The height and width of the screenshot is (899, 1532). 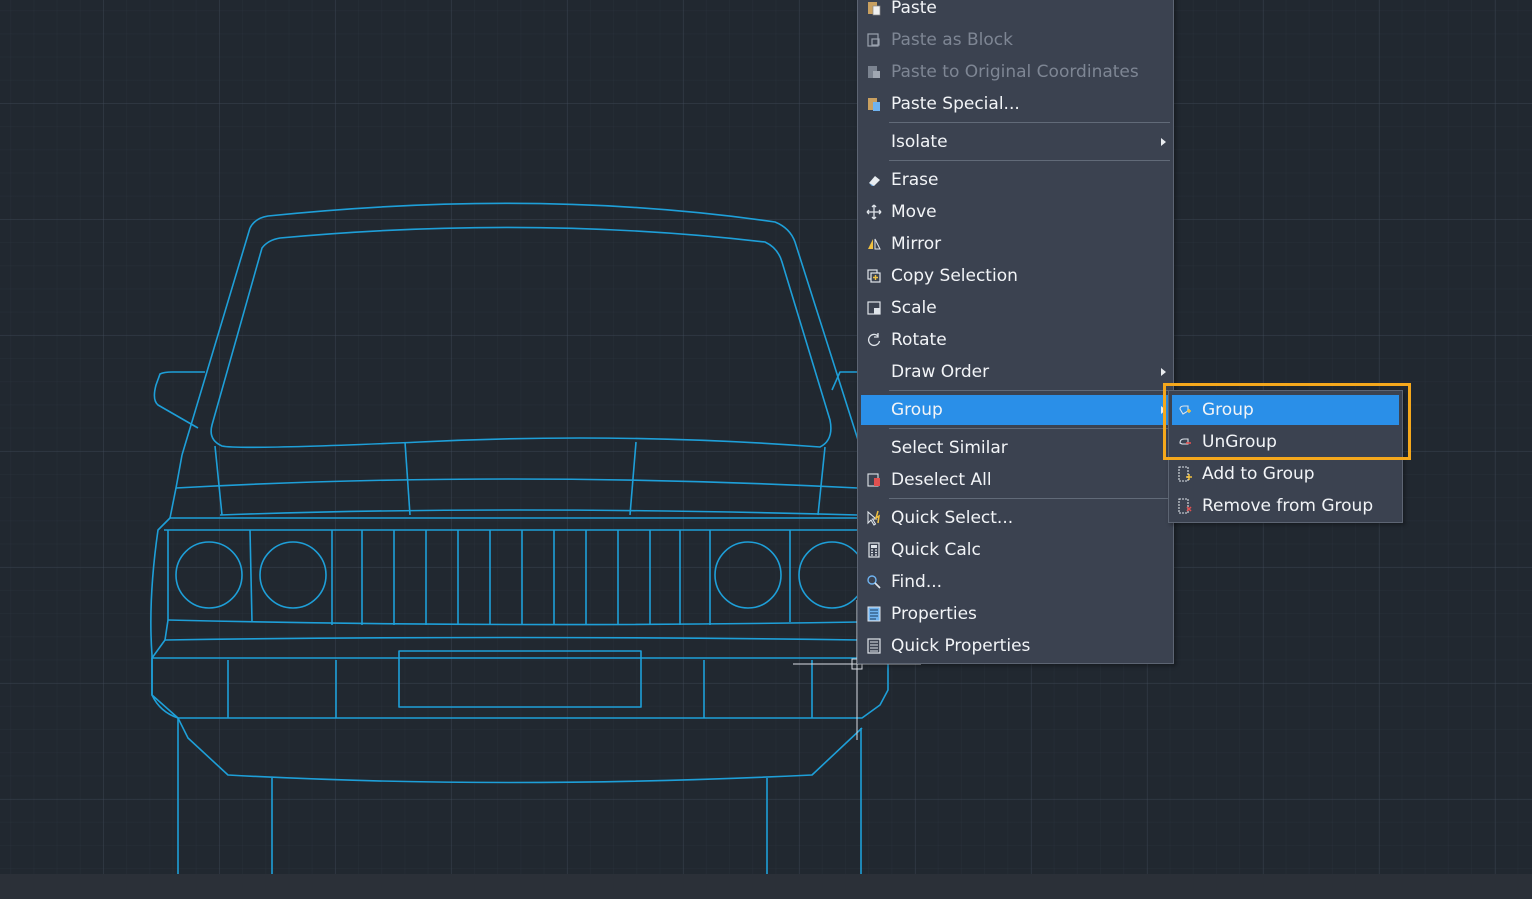 What do you see at coordinates (874, 646) in the screenshot?
I see `quick-properties-icon` at bounding box center [874, 646].